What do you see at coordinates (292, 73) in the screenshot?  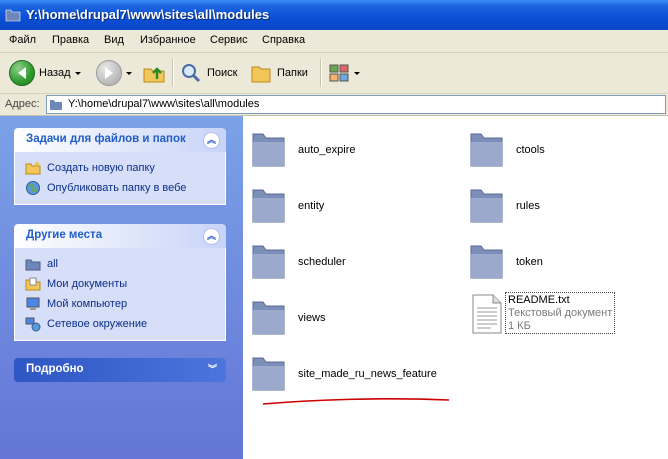 I see `folders-label: Папки` at bounding box center [292, 73].